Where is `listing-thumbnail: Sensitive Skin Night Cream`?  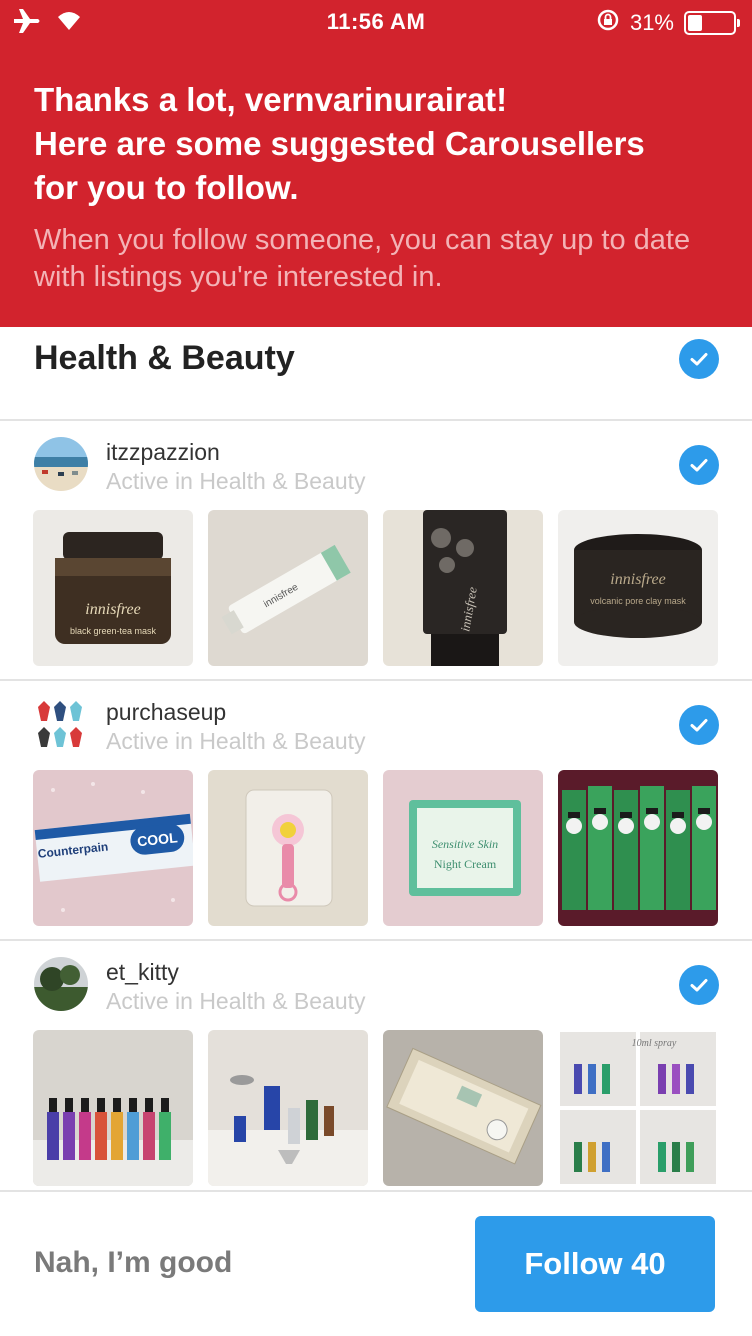
listing-thumbnail: Sensitive Skin Night Cream is located at coordinates (463, 848).